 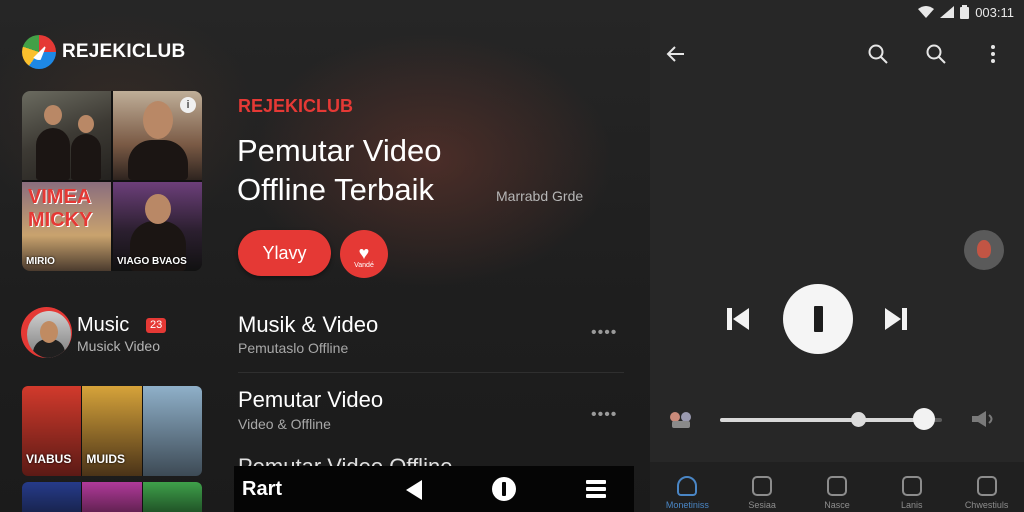 I want to click on signal-icon, so click(x=947, y=12).